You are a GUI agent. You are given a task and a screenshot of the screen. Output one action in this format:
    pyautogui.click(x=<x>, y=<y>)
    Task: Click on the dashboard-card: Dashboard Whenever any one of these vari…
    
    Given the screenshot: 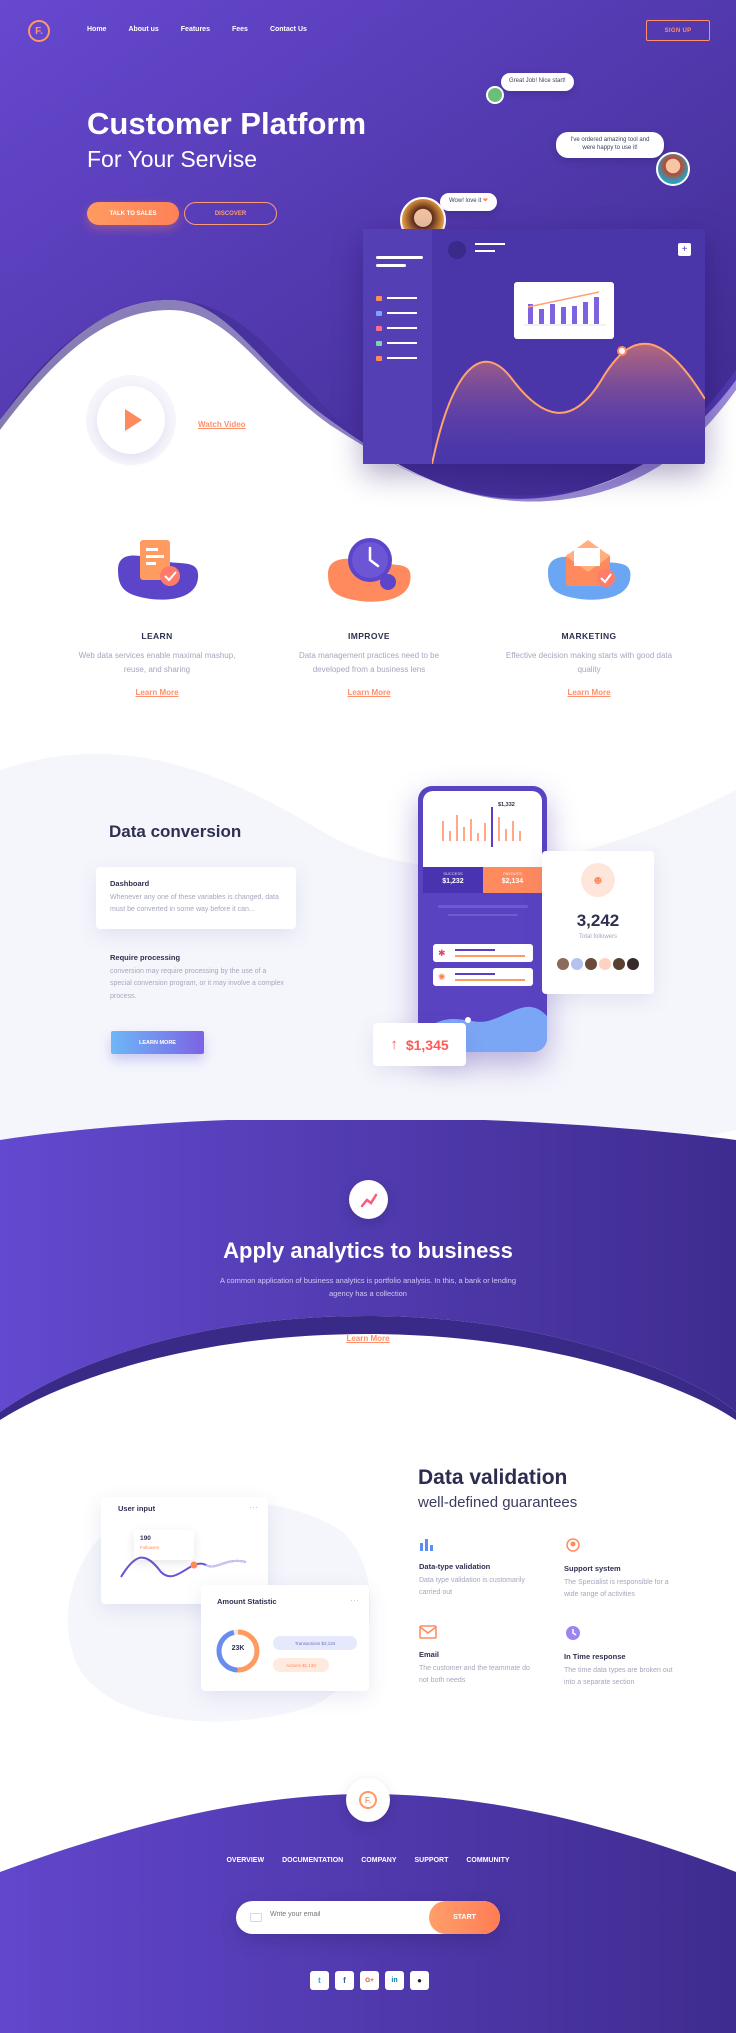 What is the action you would take?
    pyautogui.click(x=196, y=898)
    